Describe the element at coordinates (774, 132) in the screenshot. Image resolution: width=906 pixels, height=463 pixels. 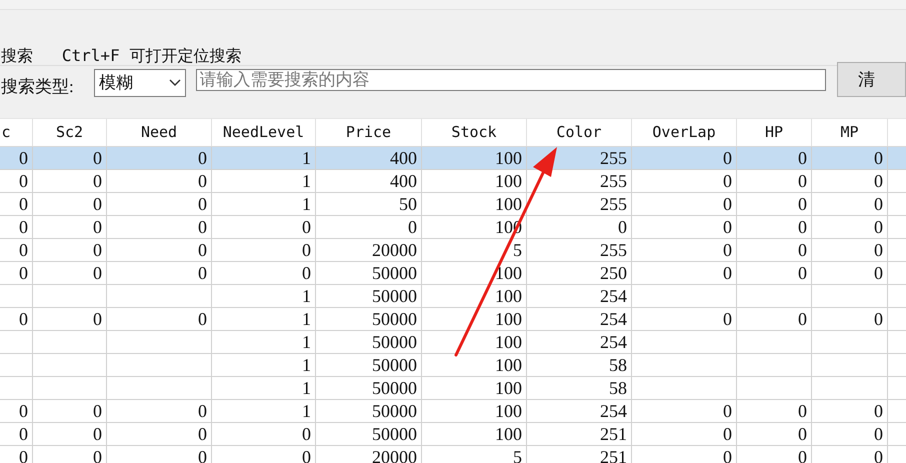
I see `column-header: HP` at that location.